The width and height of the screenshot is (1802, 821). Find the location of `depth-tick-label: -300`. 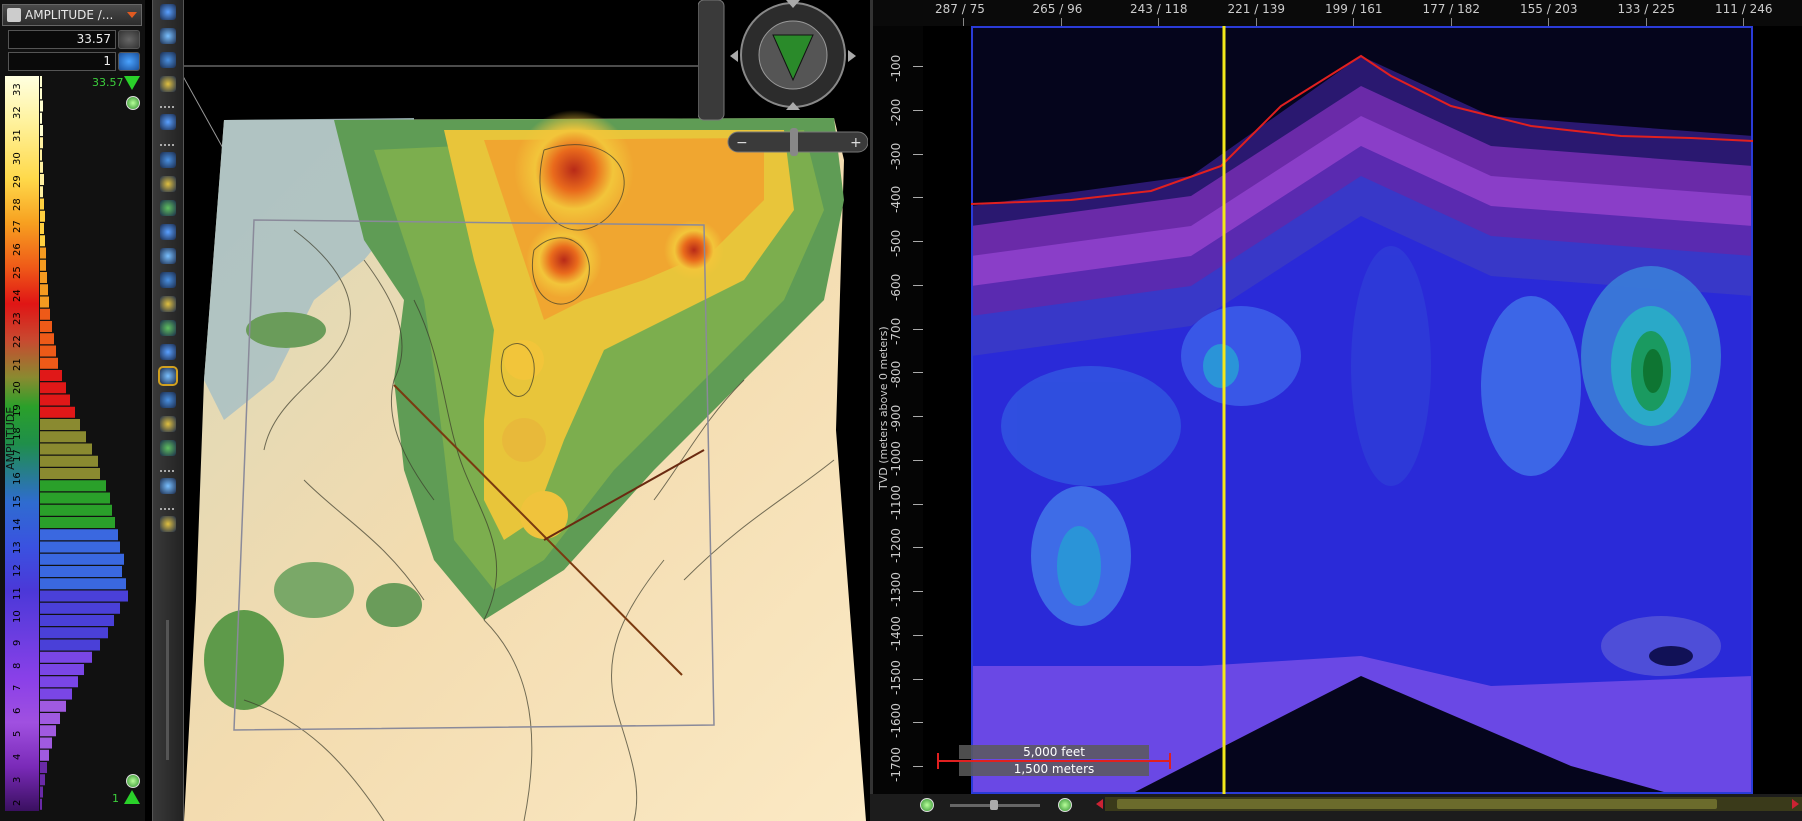

depth-tick-label: -300 is located at coordinates (896, 156).